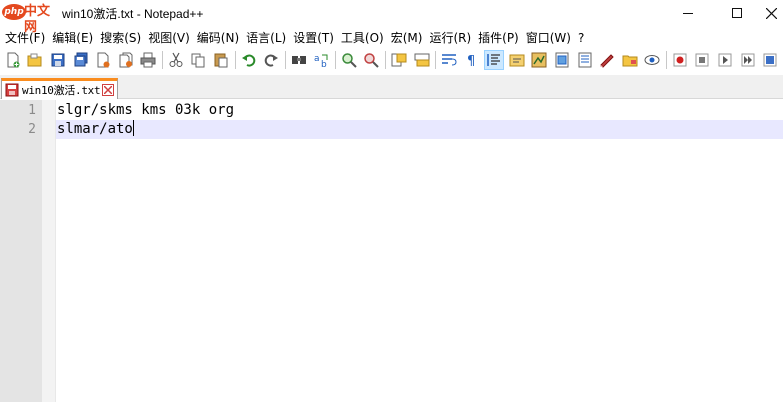 The width and height of the screenshot is (783, 402). I want to click on save-macro-icon, so click(770, 60).